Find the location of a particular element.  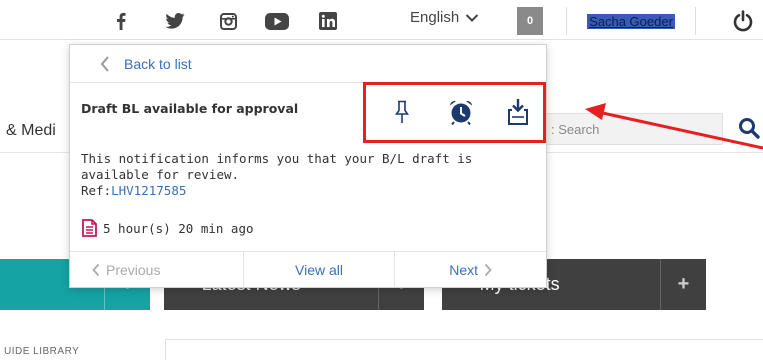

alarm-clock-icon is located at coordinates (461, 112).